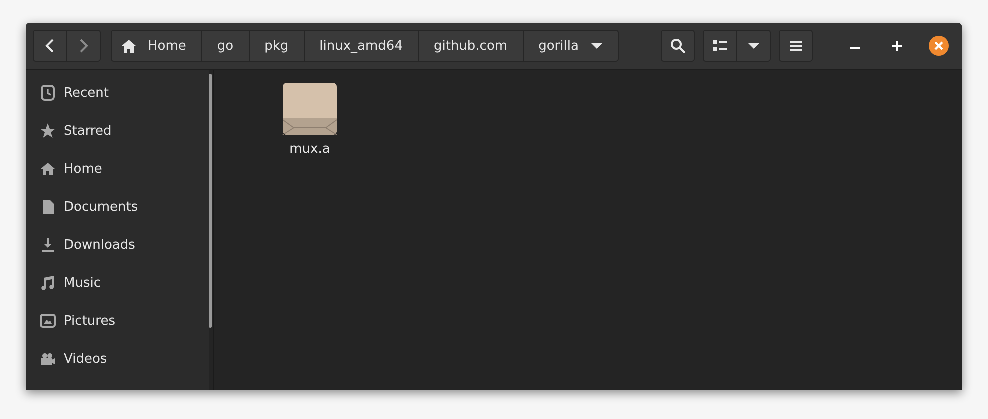 This screenshot has width=988, height=419. I want to click on maximize-icon, so click(897, 46).